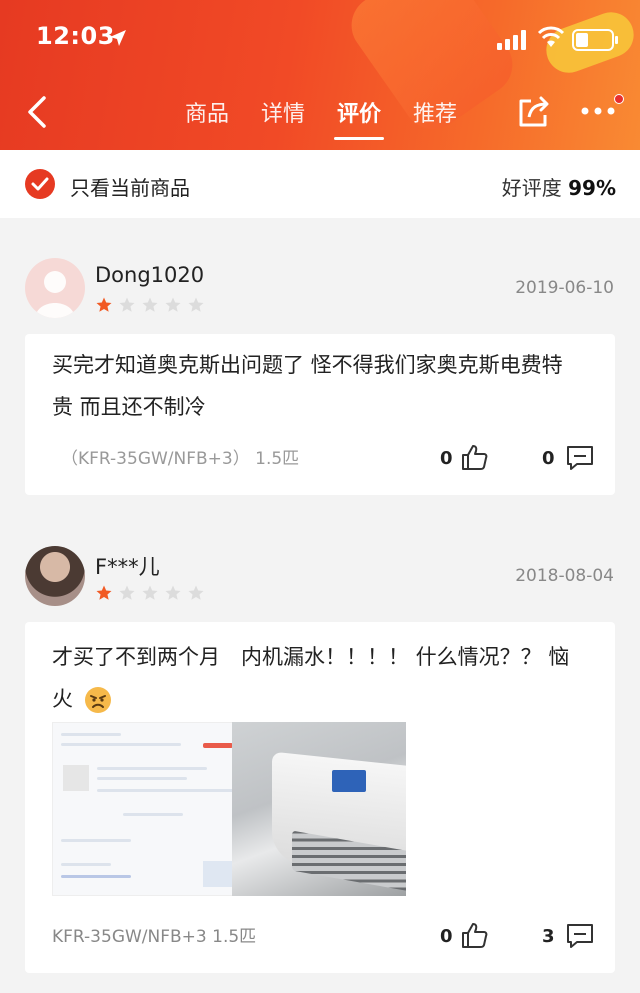  I want to click on positive-rating-value: 99%, so click(592, 188).